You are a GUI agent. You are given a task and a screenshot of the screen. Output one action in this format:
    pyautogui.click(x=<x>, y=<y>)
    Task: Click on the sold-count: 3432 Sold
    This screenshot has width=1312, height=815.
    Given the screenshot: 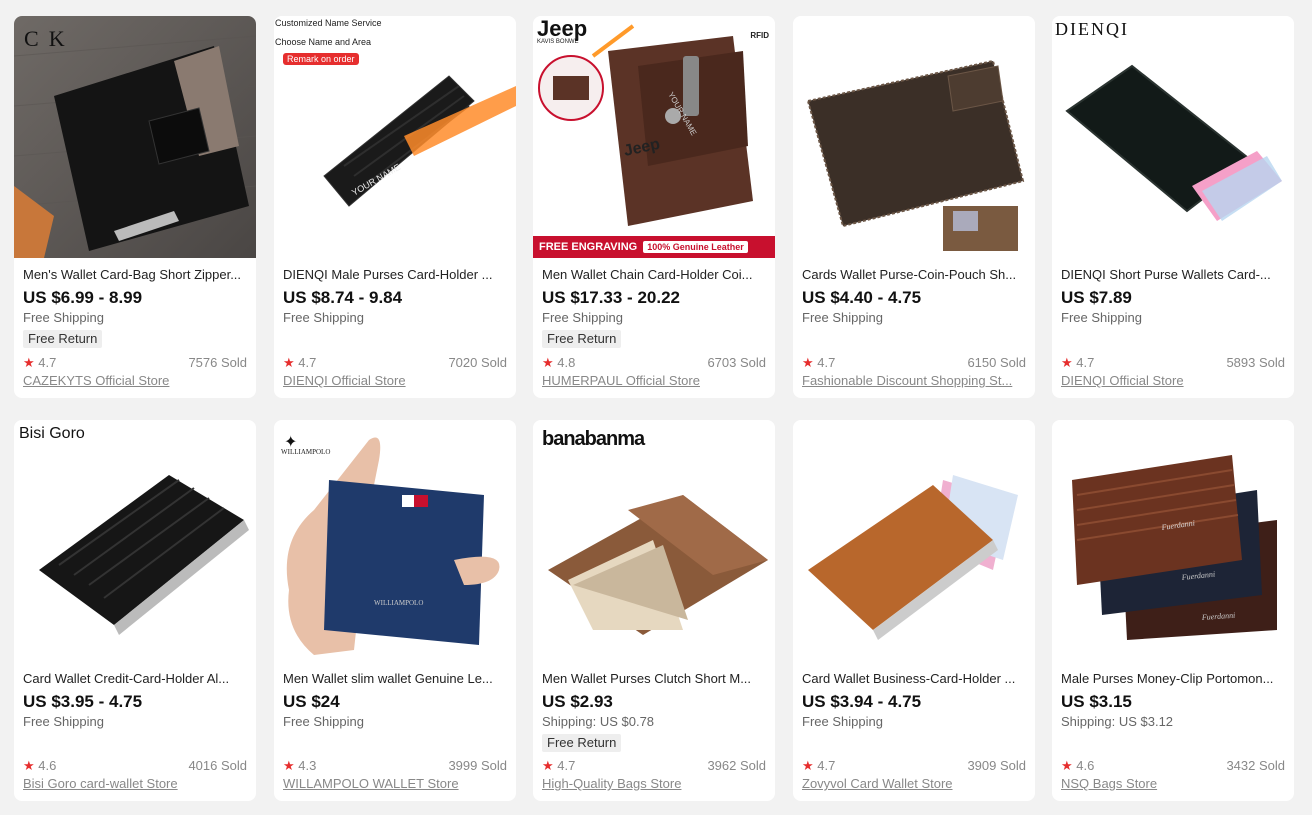 What is the action you would take?
    pyautogui.click(x=1255, y=765)
    